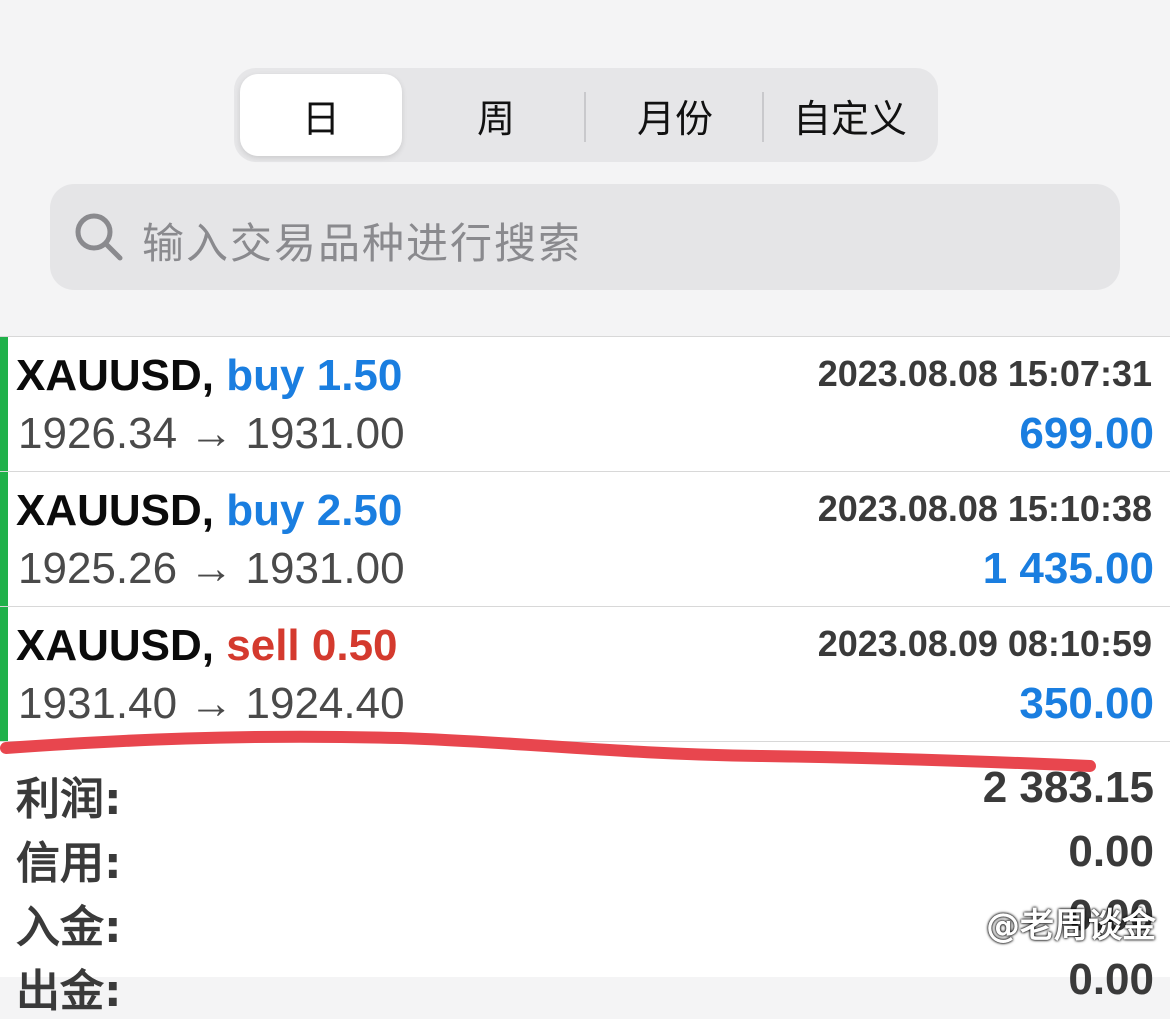 This screenshot has width=1170, height=1019. I want to click on watermark: @老周谈金, so click(1071, 926).